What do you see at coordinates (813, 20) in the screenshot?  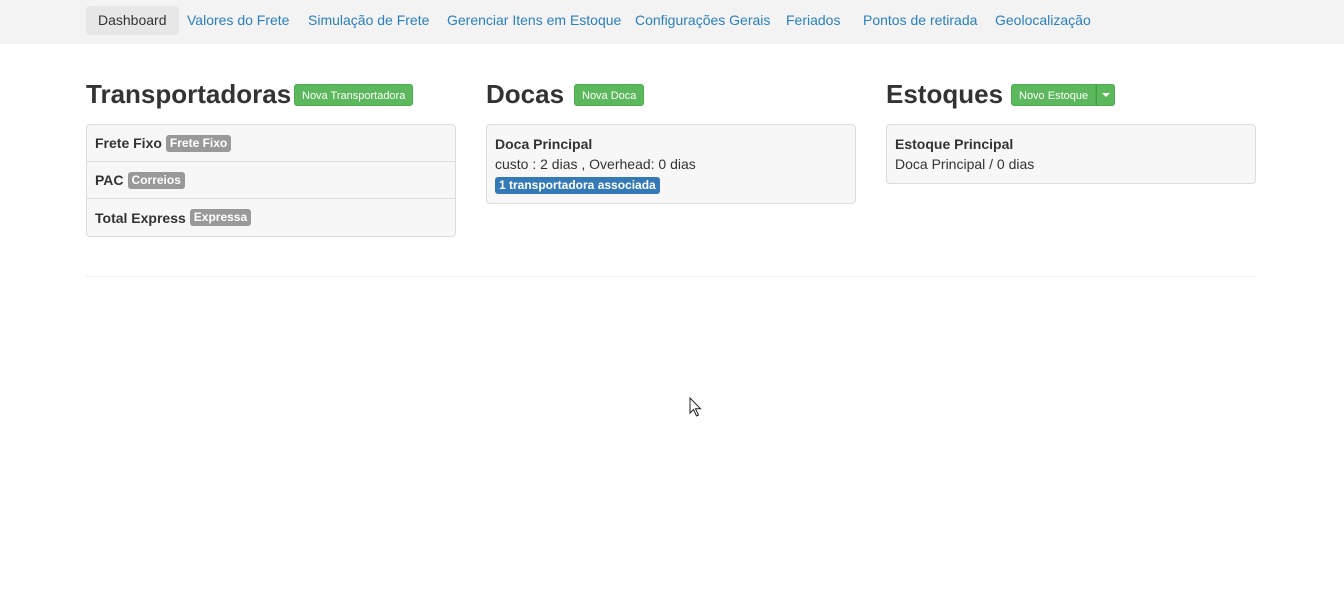 I see `nav-feriados: Feriados` at bounding box center [813, 20].